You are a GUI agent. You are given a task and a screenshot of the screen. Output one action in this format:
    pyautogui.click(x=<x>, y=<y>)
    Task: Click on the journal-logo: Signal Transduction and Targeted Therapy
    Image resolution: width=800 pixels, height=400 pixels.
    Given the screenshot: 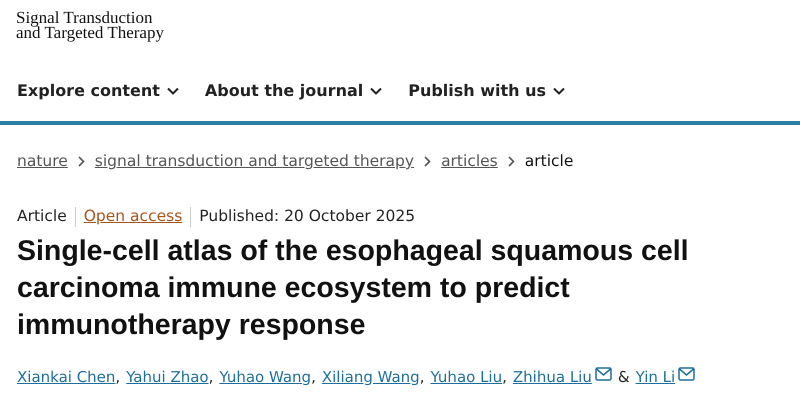 What is the action you would take?
    pyautogui.click(x=400, y=20)
    